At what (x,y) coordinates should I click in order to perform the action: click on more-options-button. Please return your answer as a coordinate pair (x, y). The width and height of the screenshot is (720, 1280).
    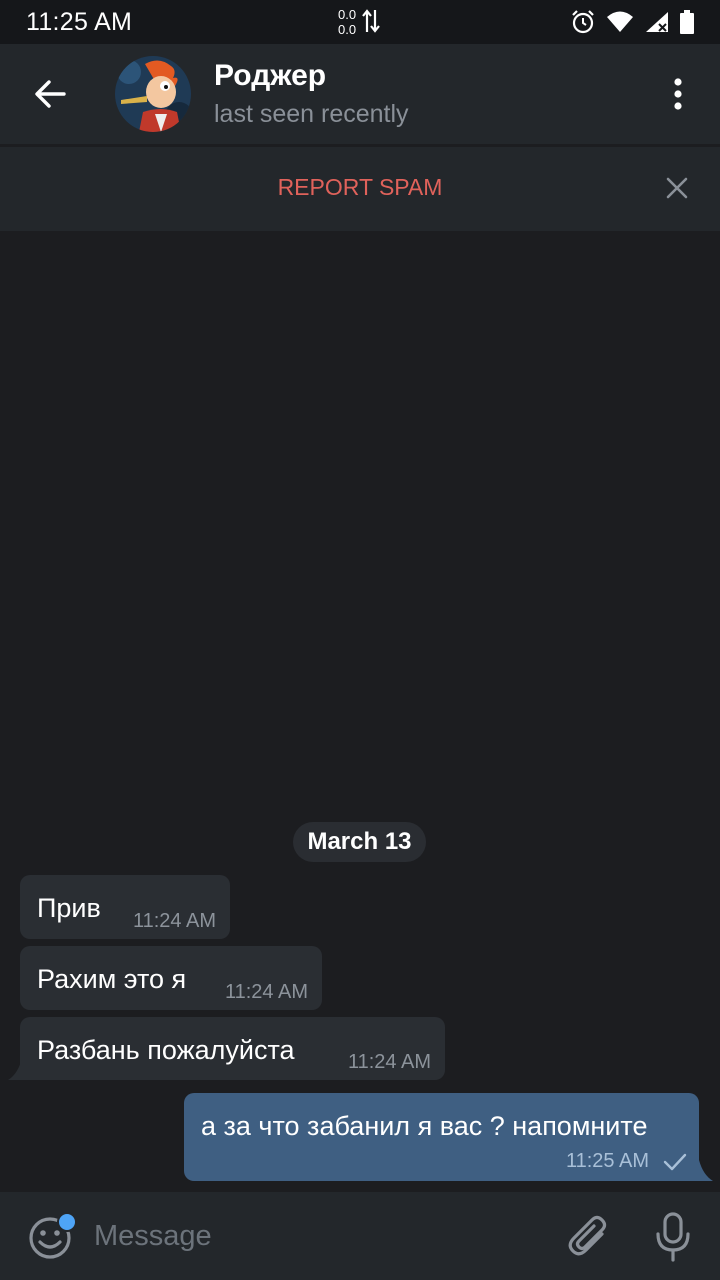
    Looking at the image, I should click on (678, 94).